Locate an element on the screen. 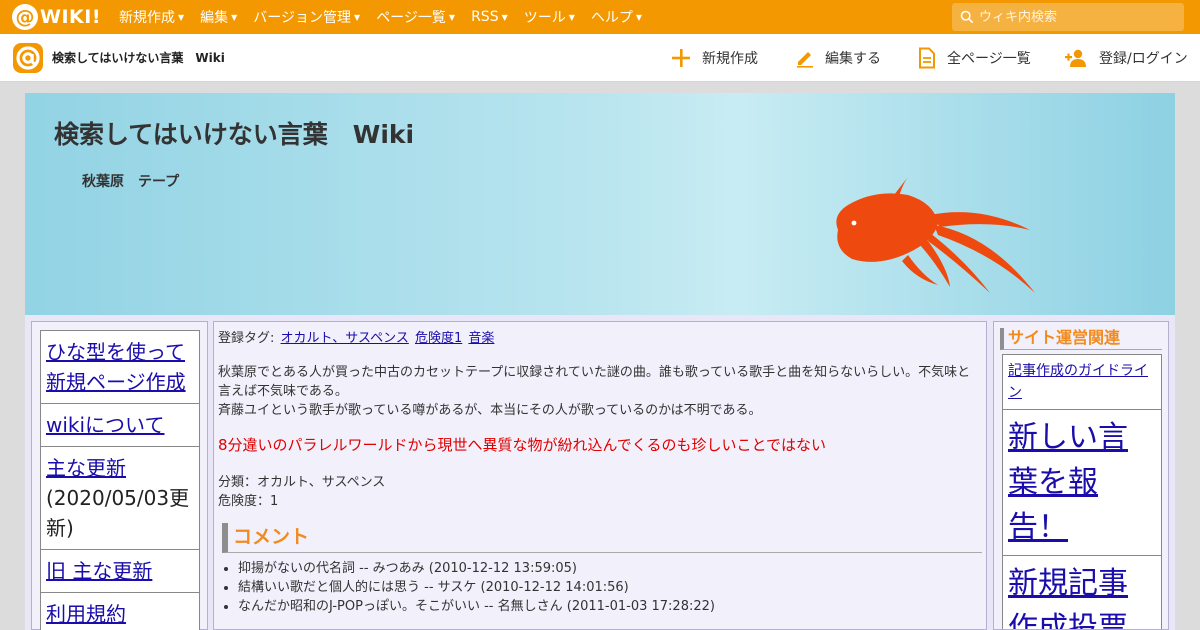  atwiki-logo: @ WIKI! is located at coordinates (56, 17).